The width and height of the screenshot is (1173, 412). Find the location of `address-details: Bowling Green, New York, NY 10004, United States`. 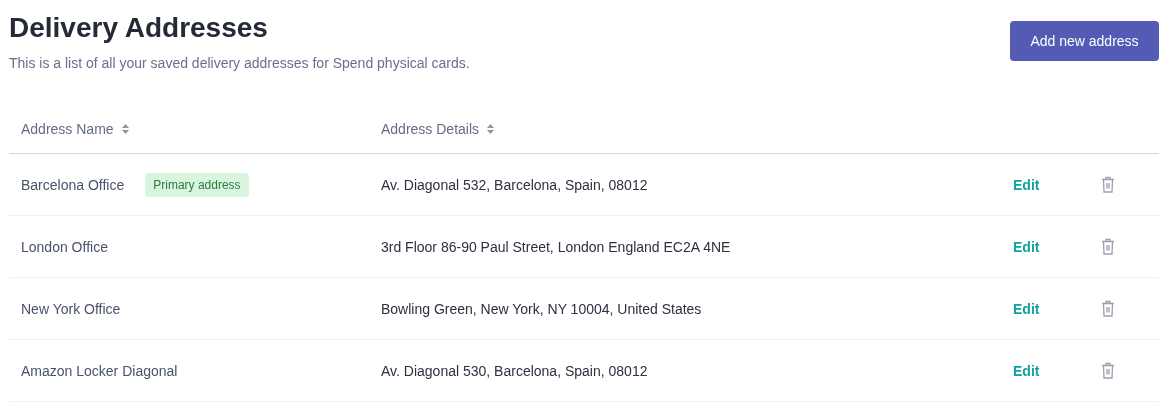

address-details: Bowling Green, New York, NY 10004, United States is located at coordinates (542, 308).